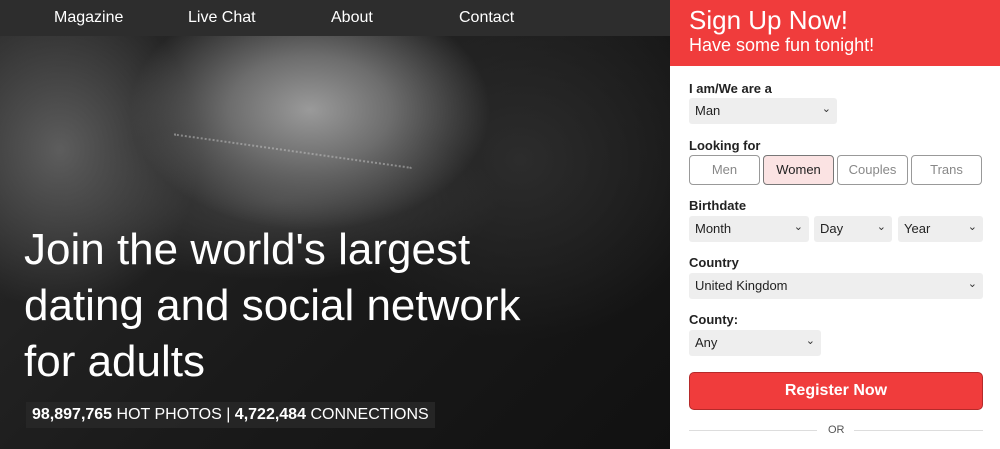 The height and width of the screenshot is (449, 1000). I want to click on country-select: United Kingdom ⌄, so click(836, 286).